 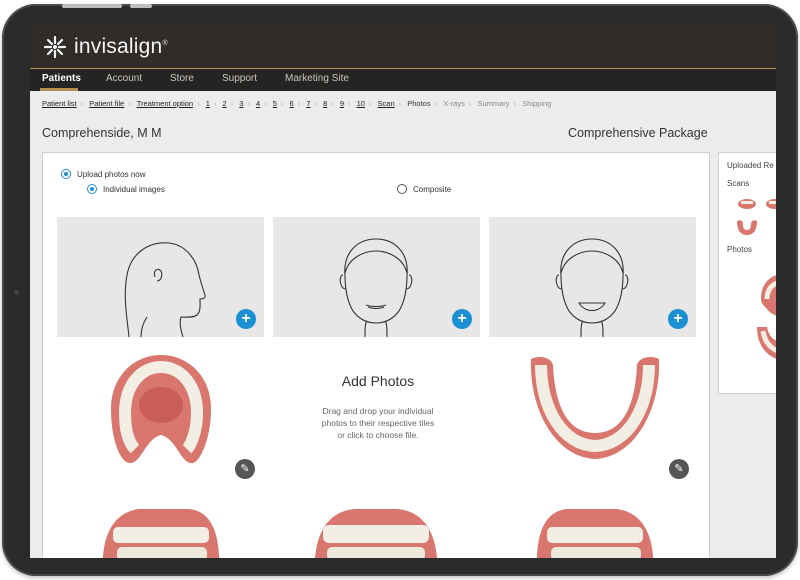 I want to click on uploaded-records-title: Uploaded Re, so click(x=750, y=165).